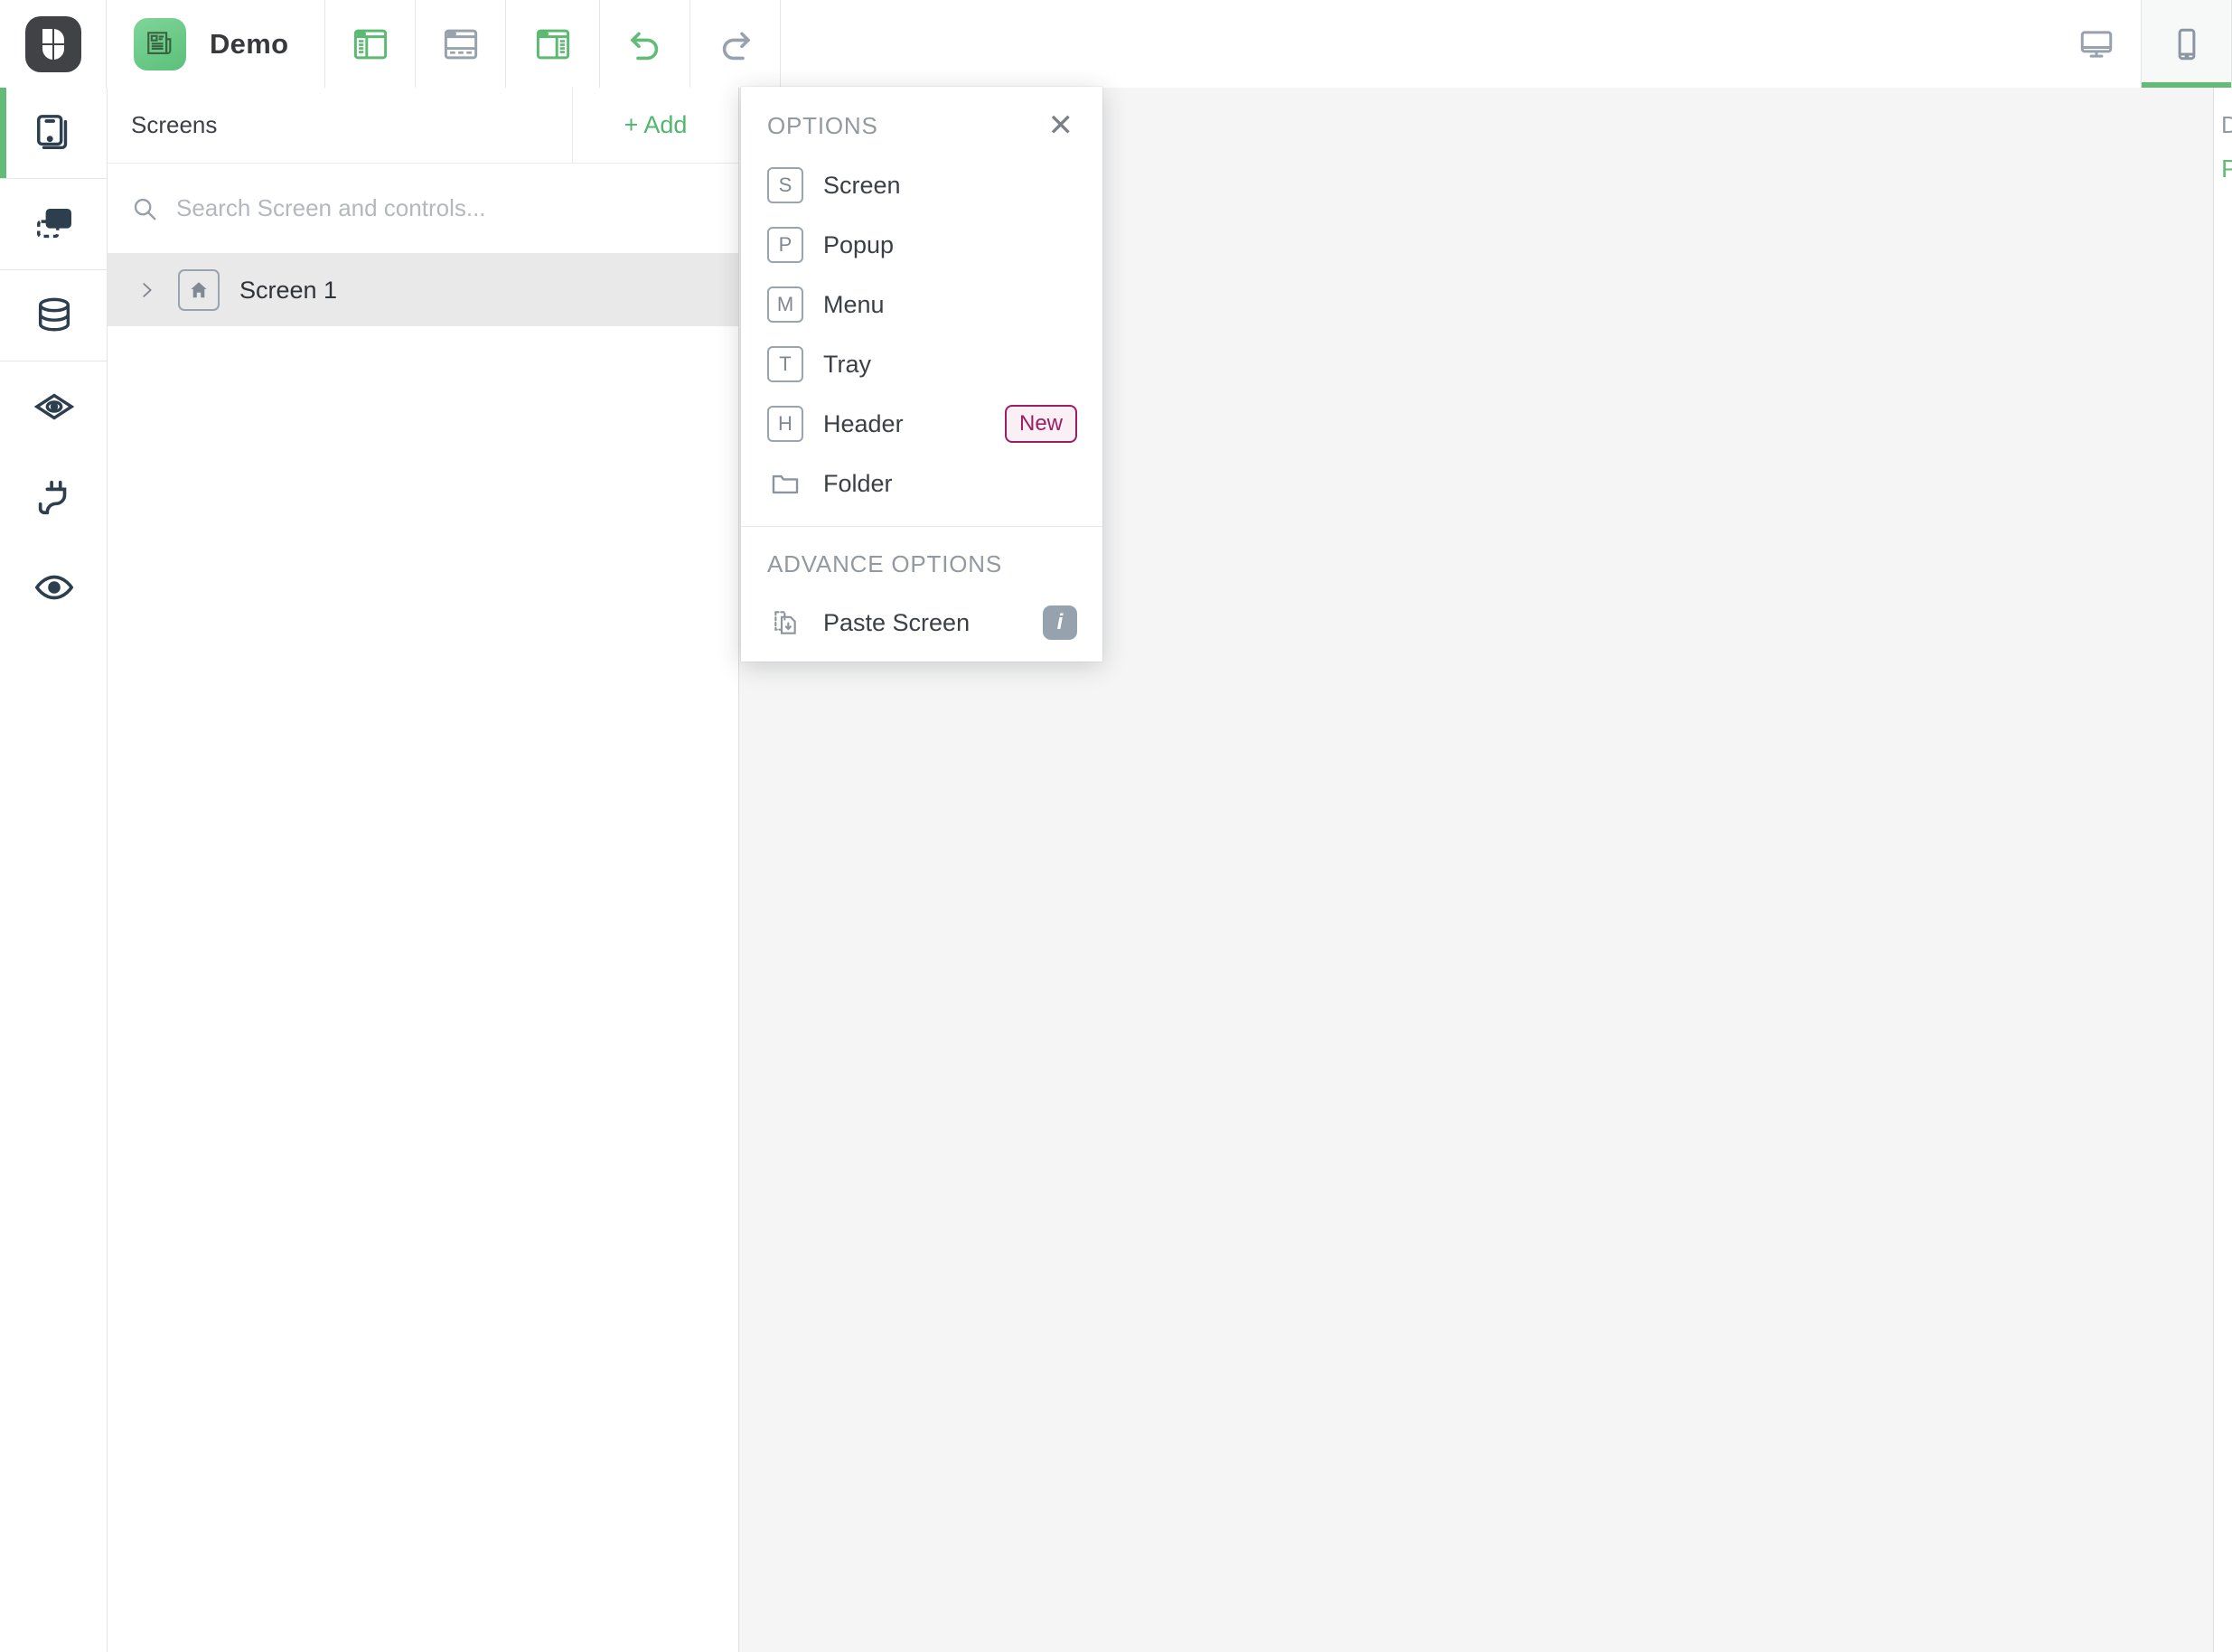 This screenshot has width=2232, height=1652. I want to click on menu-item-tray: T Tray, so click(921, 364).